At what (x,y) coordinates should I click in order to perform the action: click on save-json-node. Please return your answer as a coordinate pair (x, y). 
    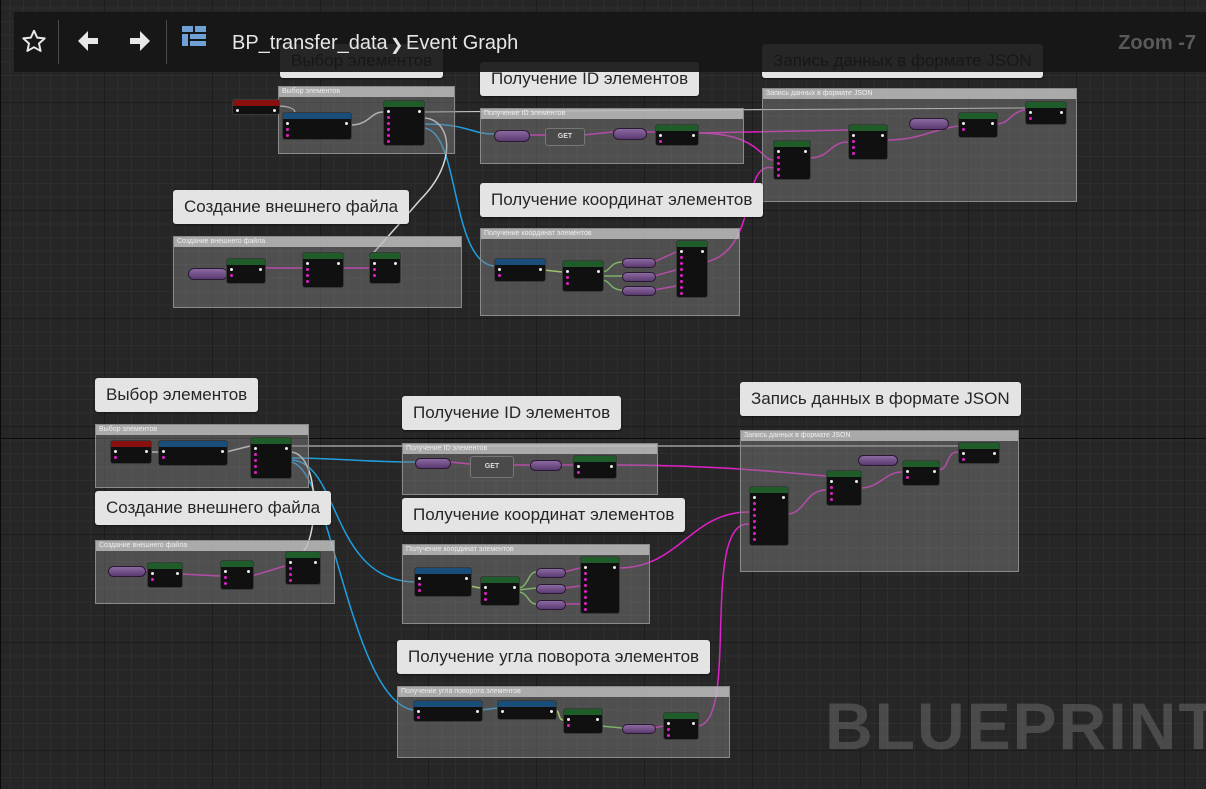
    Looking at the image, I should click on (1046, 113).